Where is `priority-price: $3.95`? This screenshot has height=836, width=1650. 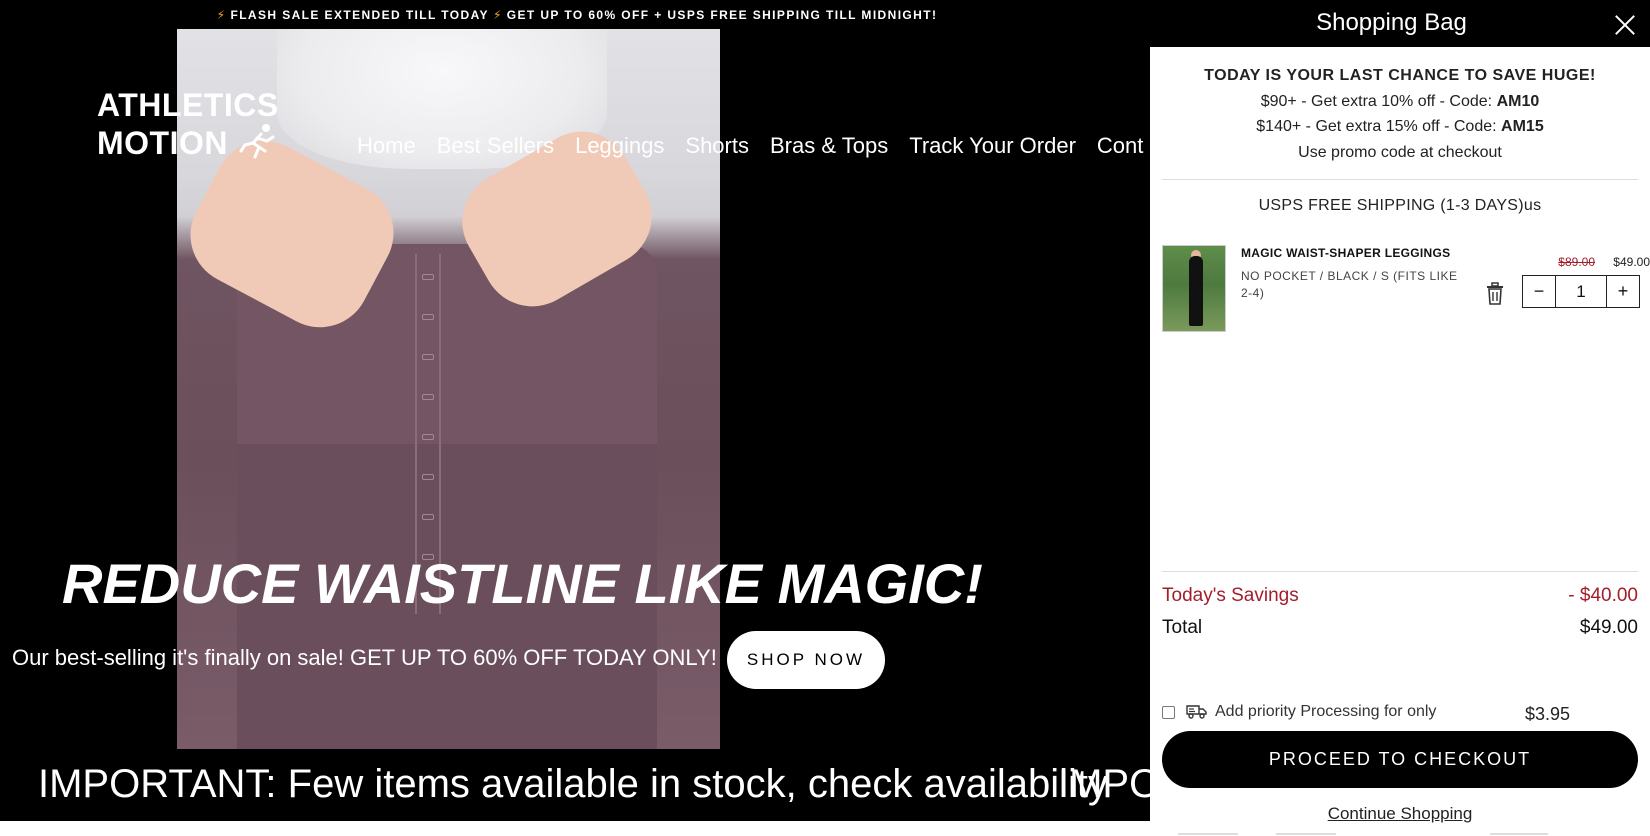
priority-price: $3.95 is located at coordinates (1548, 714).